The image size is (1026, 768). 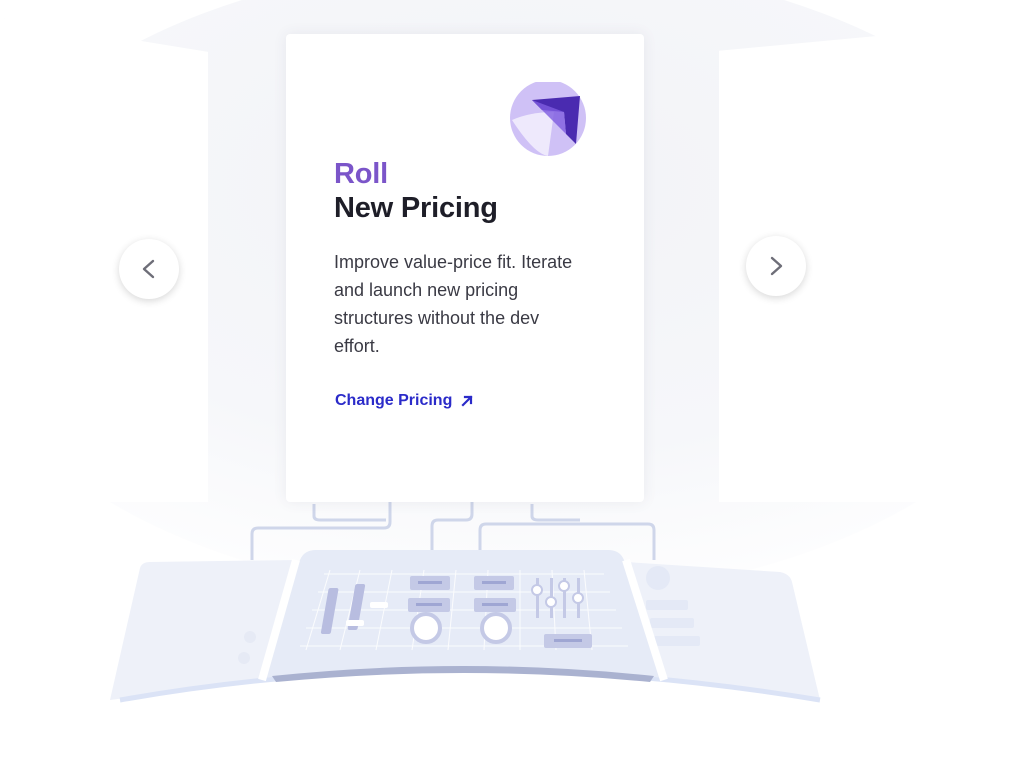 I want to click on card-title: New Pricing, so click(x=416, y=208).